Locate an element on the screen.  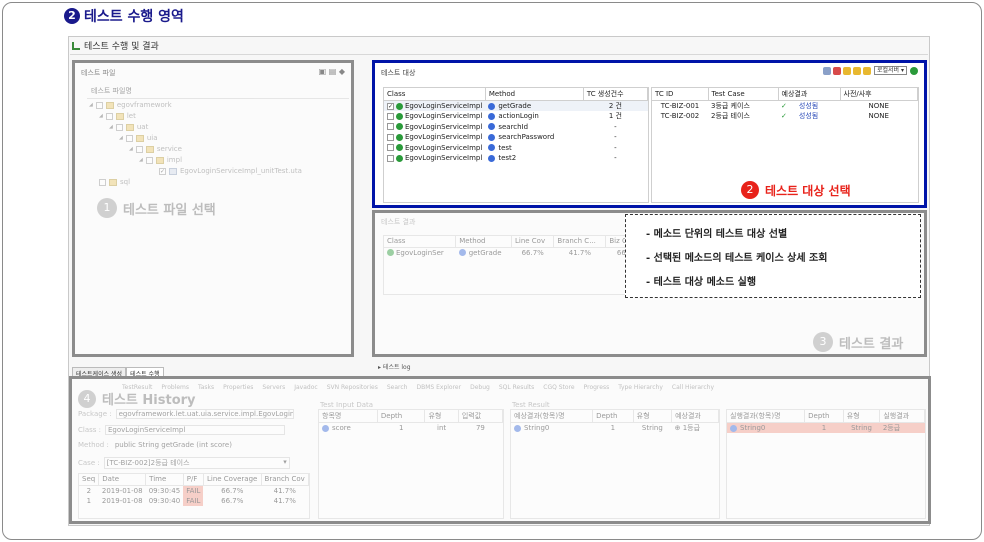
copy-icon is located at coordinates (826, 70).